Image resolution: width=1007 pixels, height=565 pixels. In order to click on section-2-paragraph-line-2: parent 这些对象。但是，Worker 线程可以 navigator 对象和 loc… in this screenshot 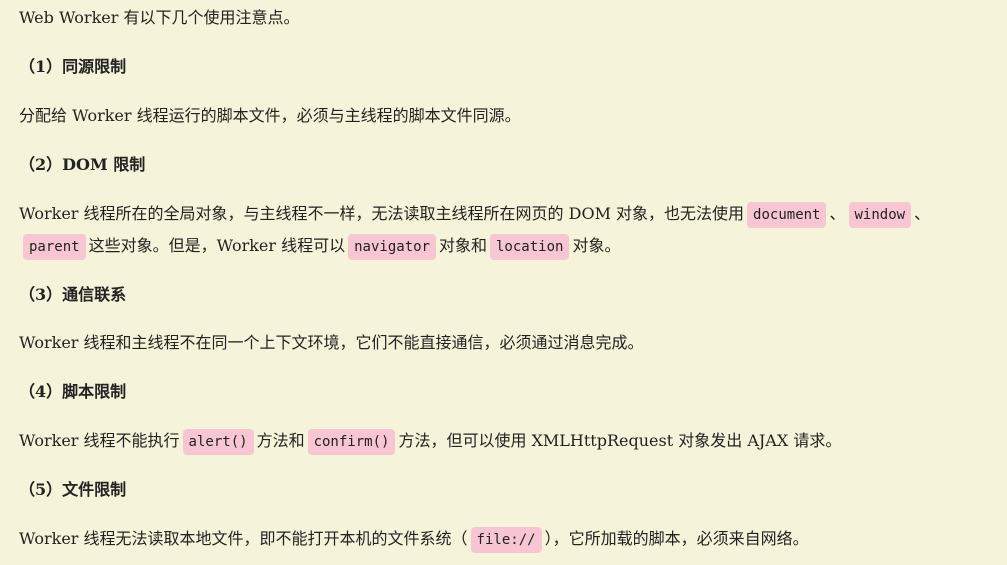, I will do `click(513, 246)`.